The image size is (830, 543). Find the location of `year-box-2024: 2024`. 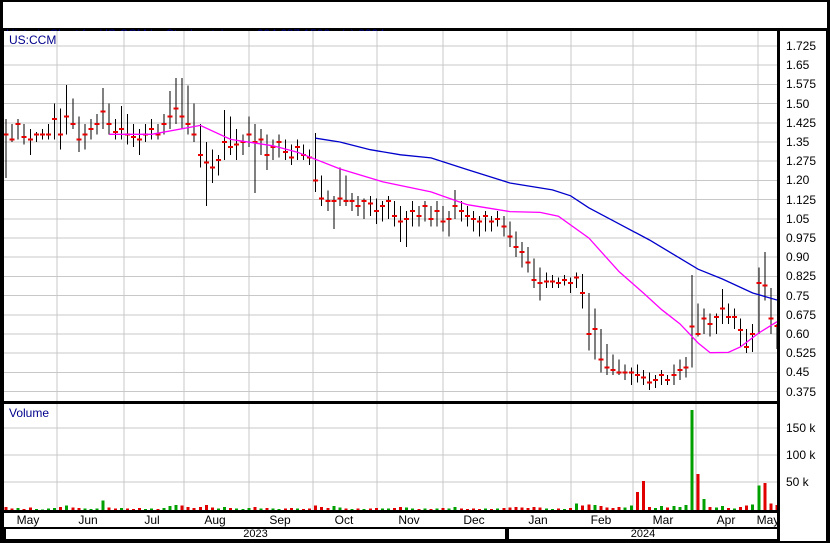

year-box-2024: 2024 is located at coordinates (643, 534).